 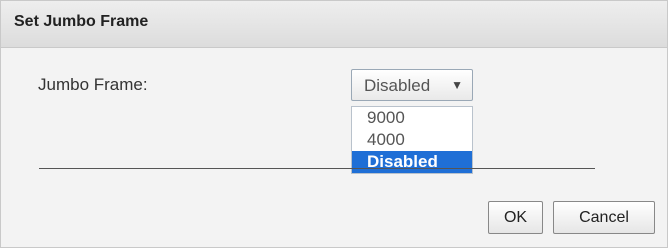 I want to click on option-4000: 4000, so click(x=412, y=140).